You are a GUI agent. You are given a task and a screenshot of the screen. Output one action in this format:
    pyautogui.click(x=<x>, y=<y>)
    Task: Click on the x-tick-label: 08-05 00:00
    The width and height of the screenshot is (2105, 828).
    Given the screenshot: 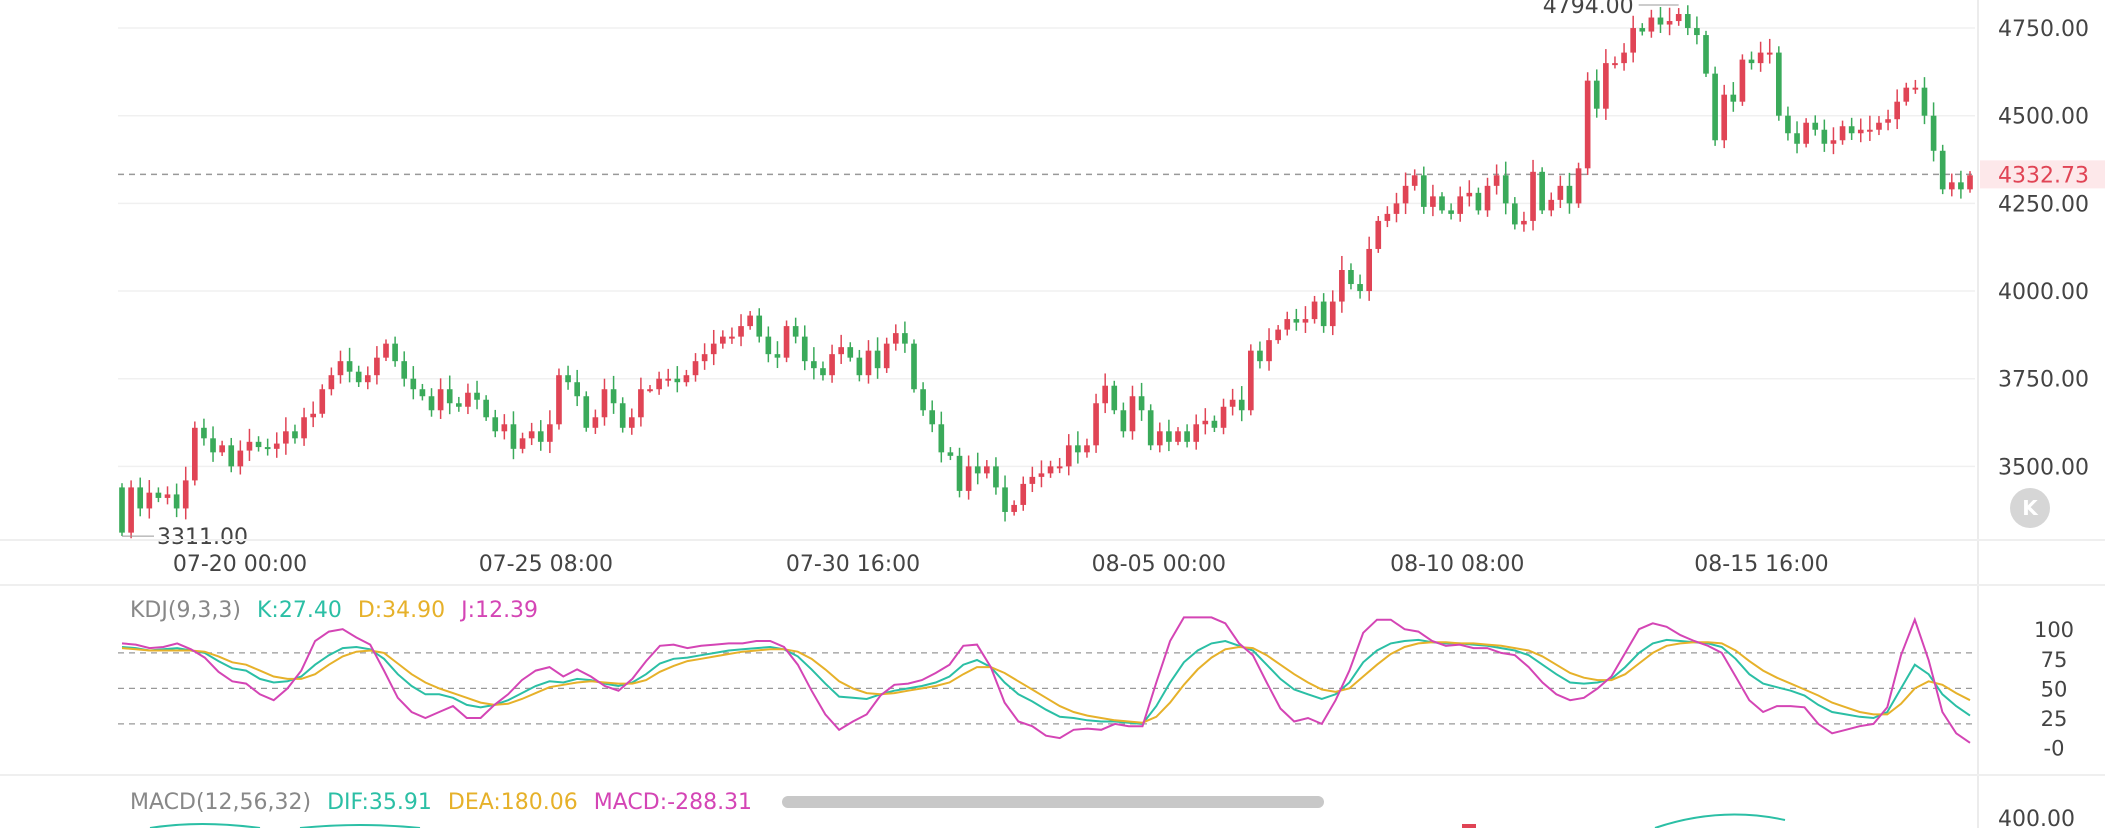 What is the action you would take?
    pyautogui.click(x=1159, y=564)
    